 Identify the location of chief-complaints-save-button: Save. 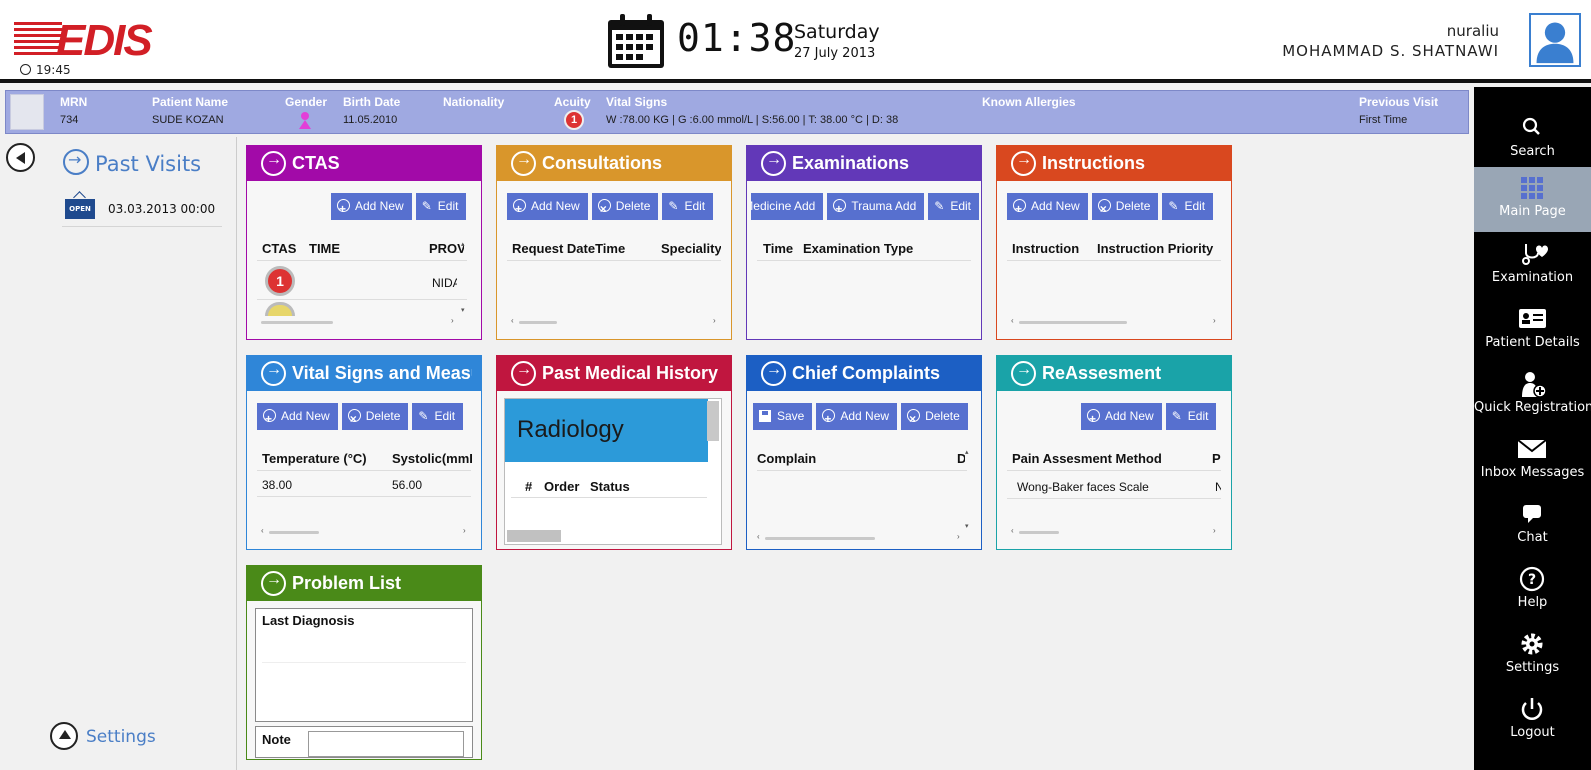
(783, 416).